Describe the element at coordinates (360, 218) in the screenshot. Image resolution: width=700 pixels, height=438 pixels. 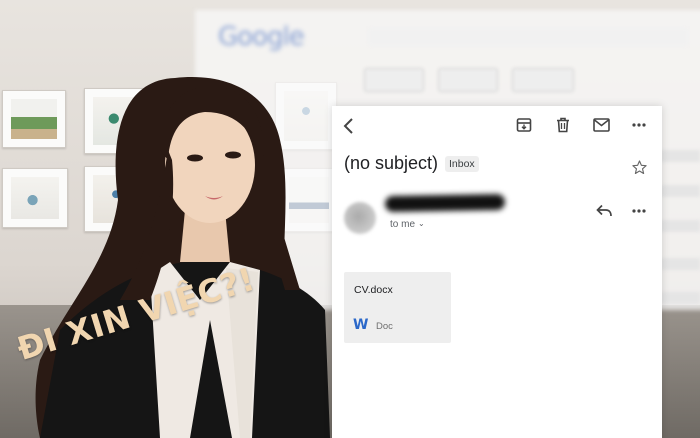
I see `sender-avatar` at that location.